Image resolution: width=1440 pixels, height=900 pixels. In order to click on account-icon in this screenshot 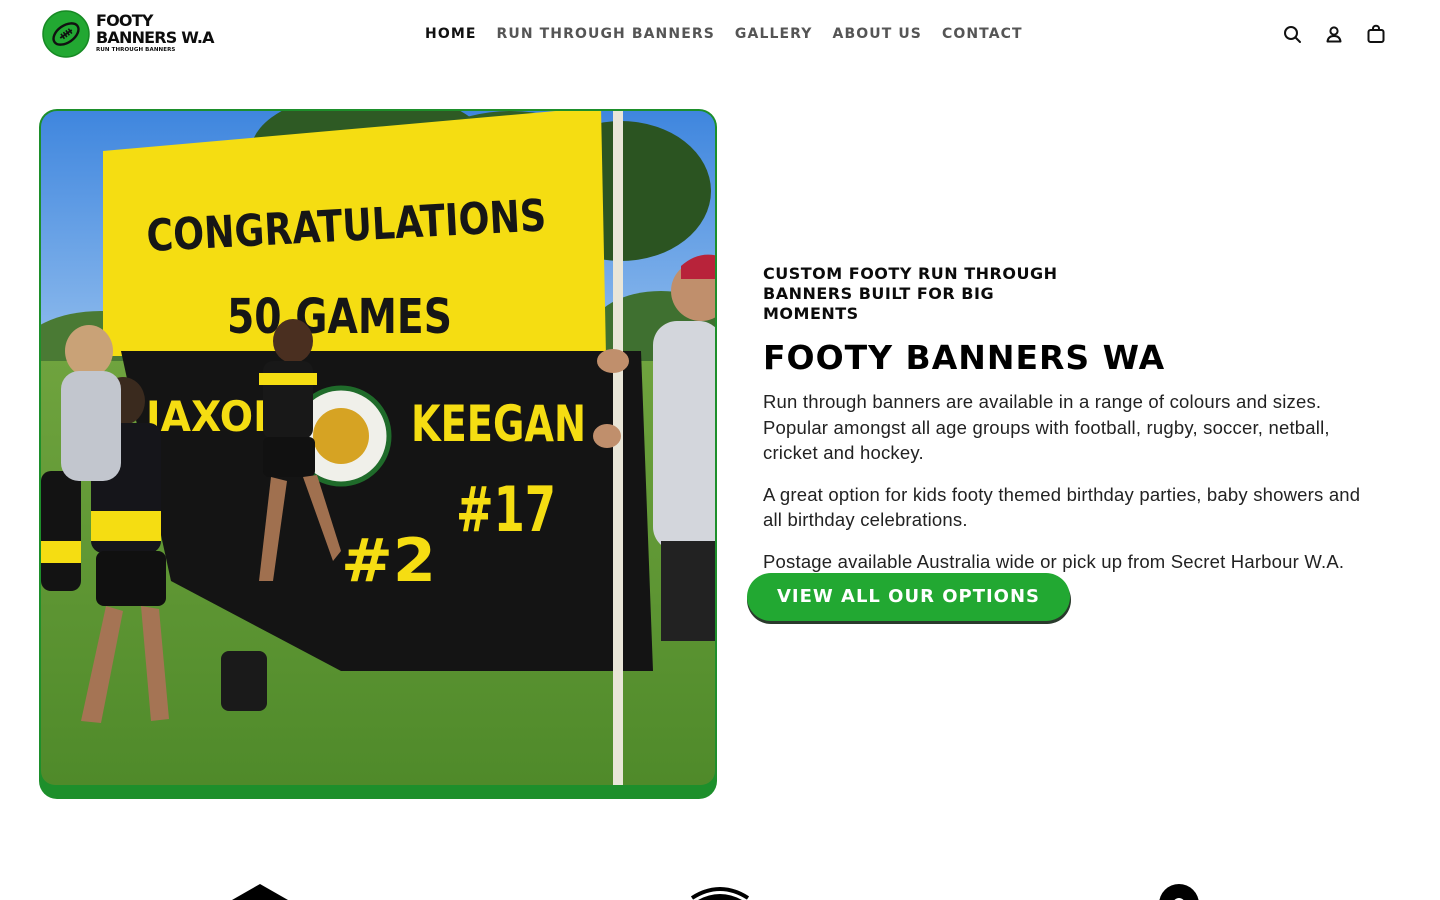, I will do `click(1334, 34)`.